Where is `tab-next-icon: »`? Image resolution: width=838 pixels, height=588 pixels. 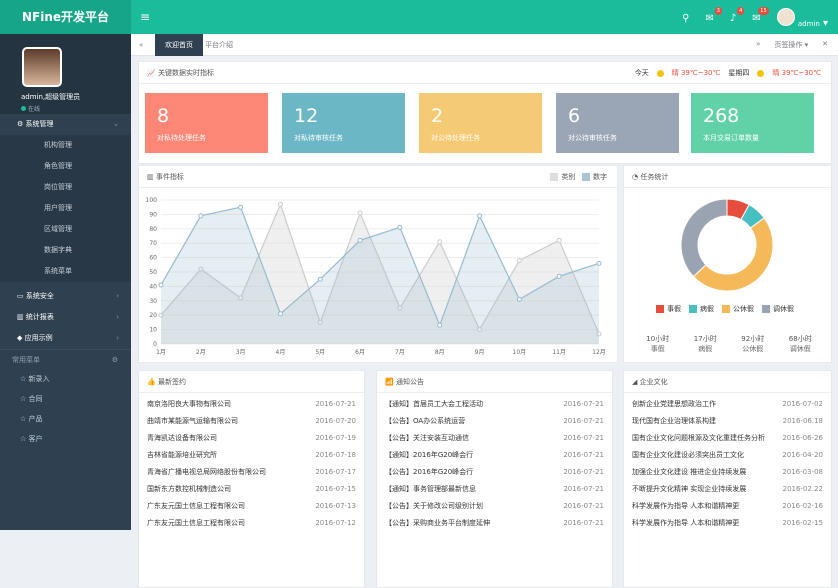 tab-next-icon: » is located at coordinates (758, 45).